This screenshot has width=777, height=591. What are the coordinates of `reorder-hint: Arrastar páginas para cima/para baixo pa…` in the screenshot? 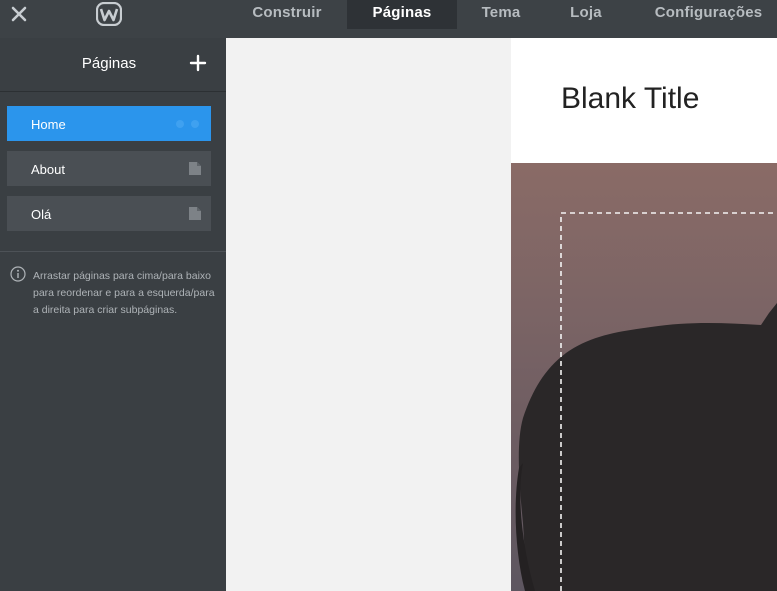 It's located at (124, 293).